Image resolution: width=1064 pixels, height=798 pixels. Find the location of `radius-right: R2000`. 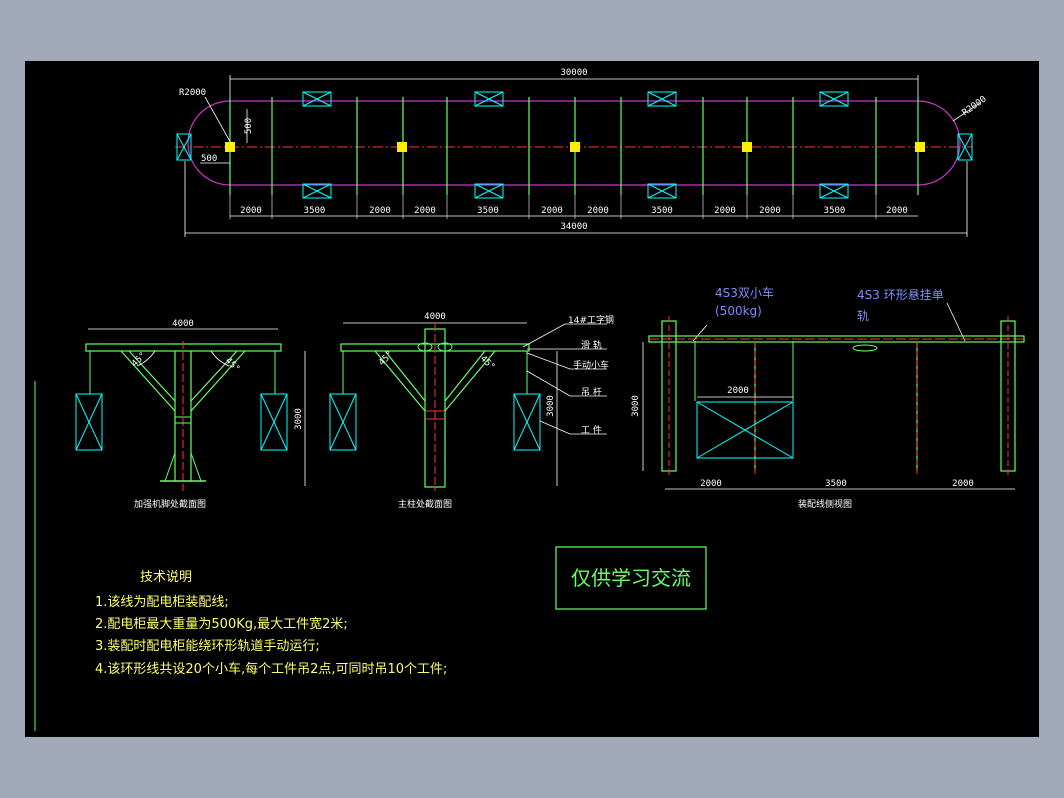

radius-right: R2000 is located at coordinates (975, 107).